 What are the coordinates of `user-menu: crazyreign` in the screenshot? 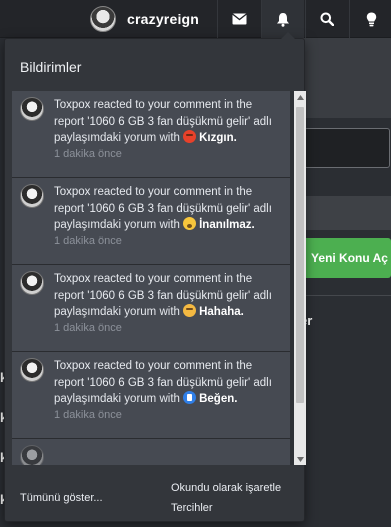 It's located at (144, 19).